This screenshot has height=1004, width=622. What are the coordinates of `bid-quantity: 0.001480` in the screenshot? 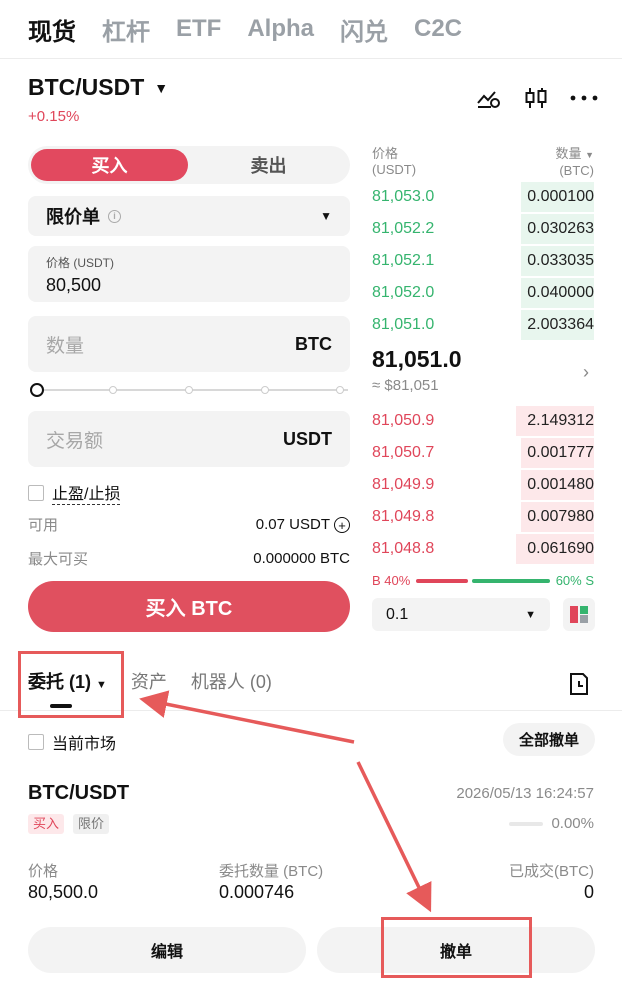 It's located at (560, 484).